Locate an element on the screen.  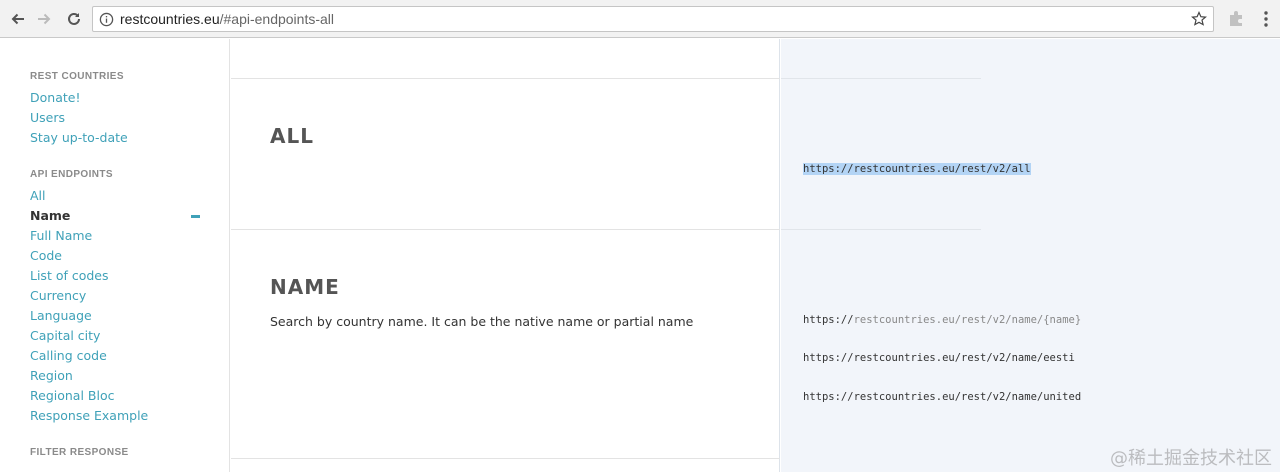
code-url-all: https://restcountries.eu/rest/v2/all is located at coordinates (917, 169).